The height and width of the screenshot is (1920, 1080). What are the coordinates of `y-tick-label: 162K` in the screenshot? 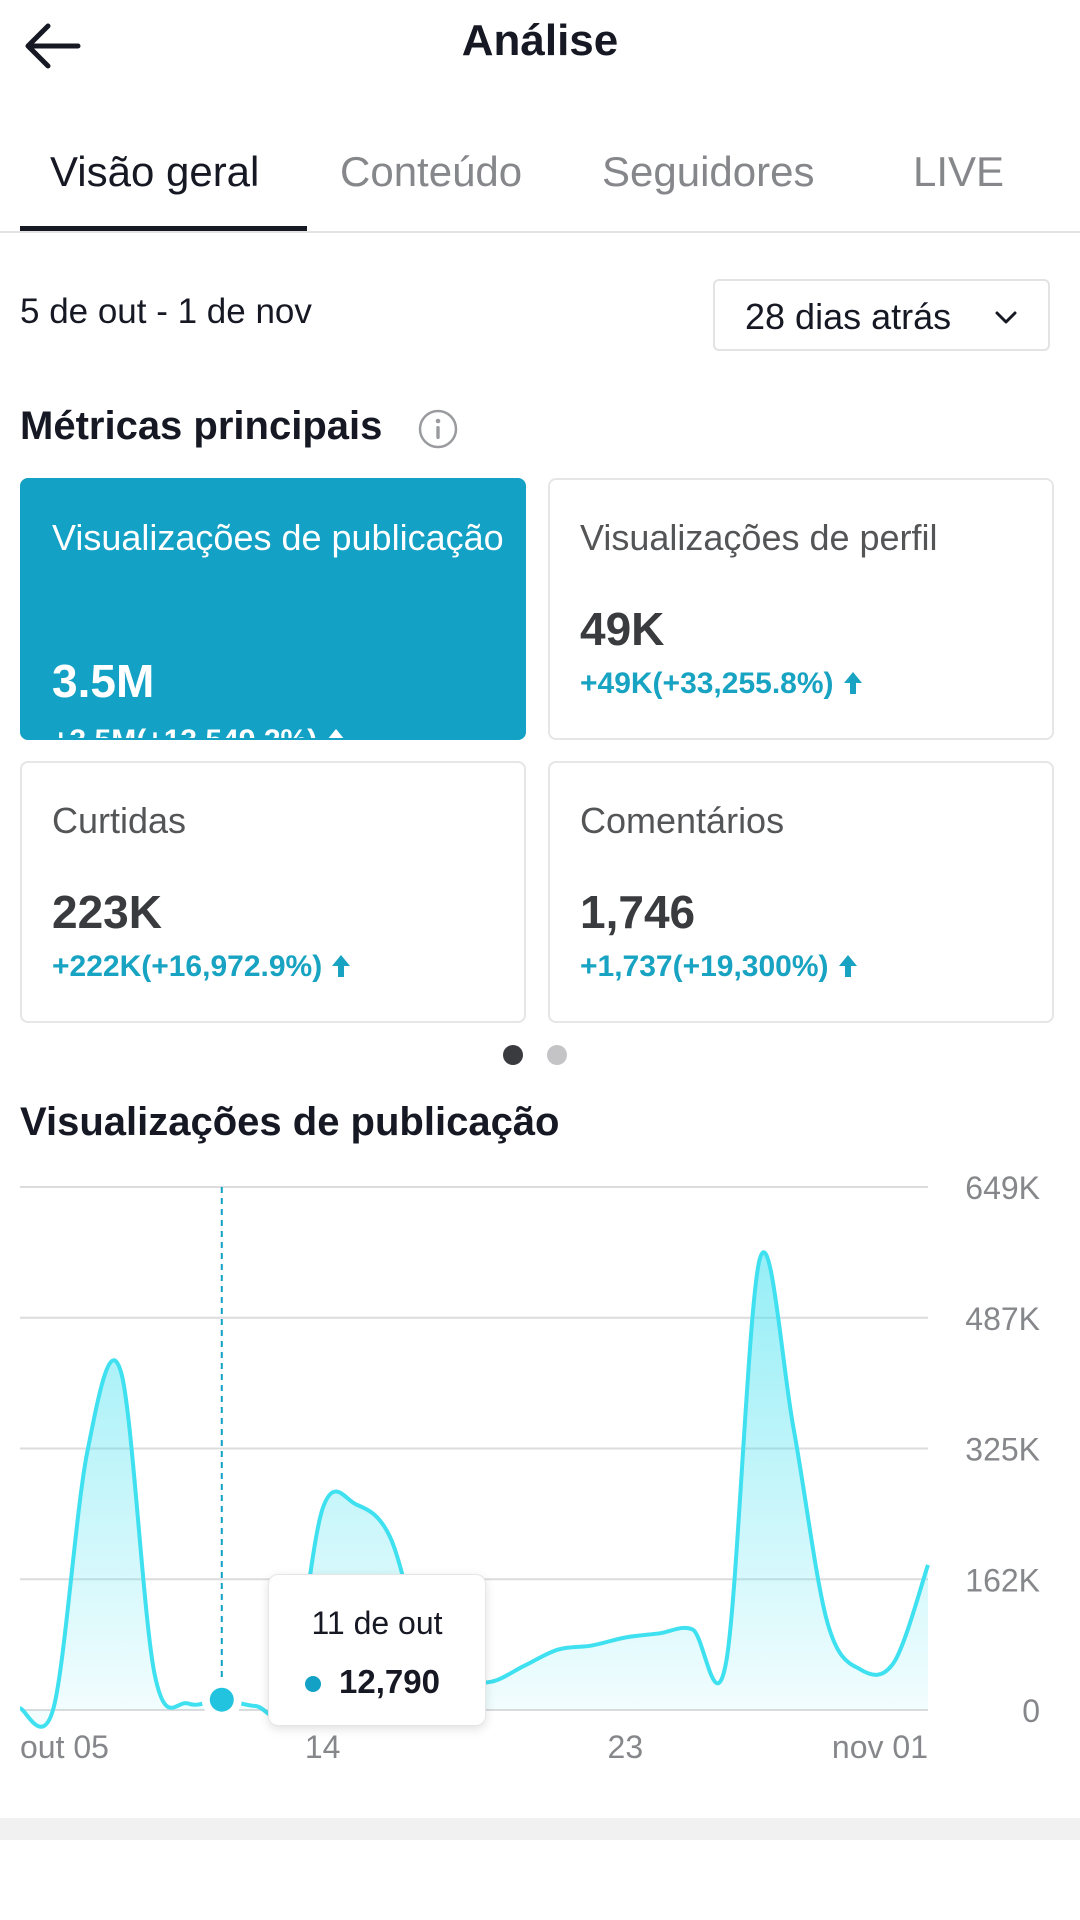 It's located at (1002, 1580).